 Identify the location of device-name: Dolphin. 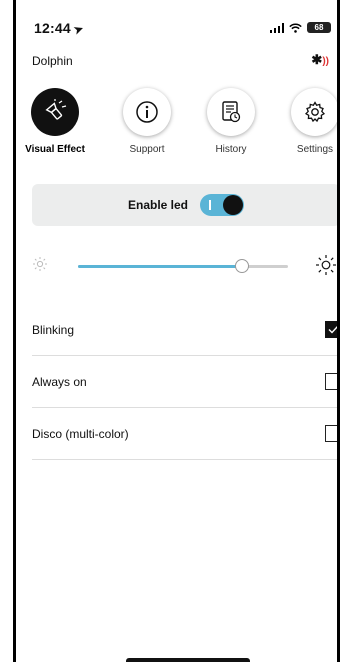
(52, 61).